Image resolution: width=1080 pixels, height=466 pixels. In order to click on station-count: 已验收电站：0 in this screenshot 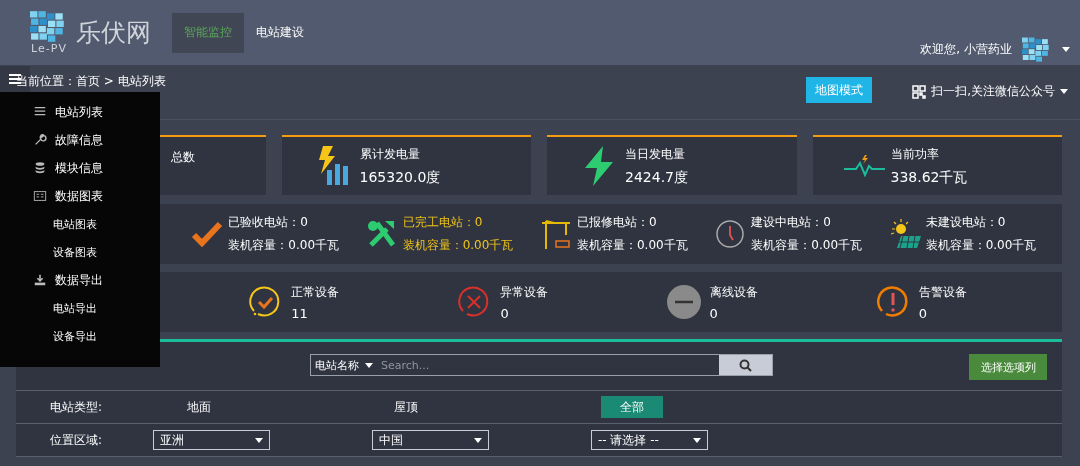, I will do `click(268, 222)`.